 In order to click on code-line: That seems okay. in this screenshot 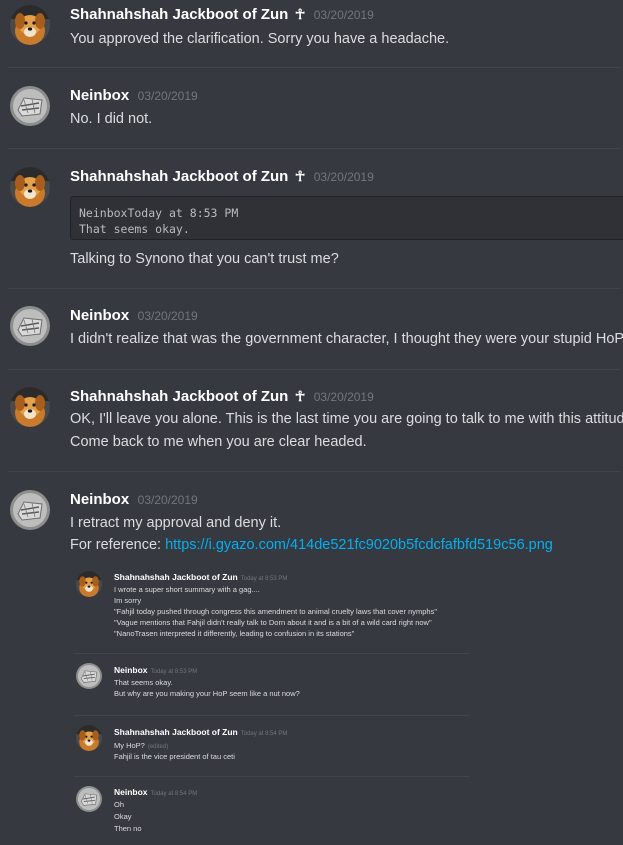, I will do `click(134, 229)`.